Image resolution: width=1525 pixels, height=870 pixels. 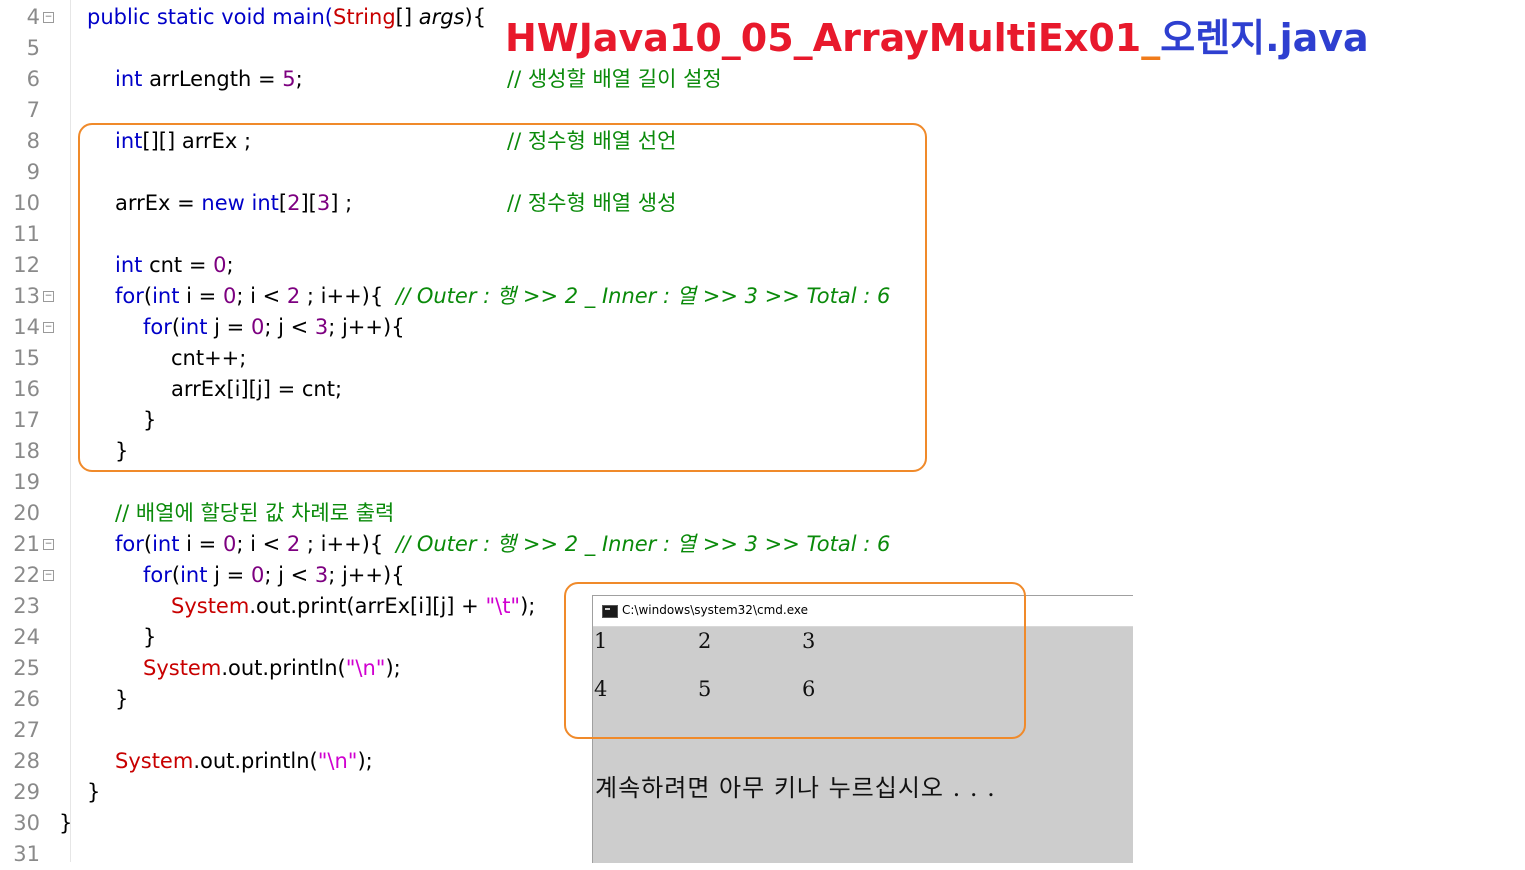 I want to click on code-token: args, so click(x=441, y=17).